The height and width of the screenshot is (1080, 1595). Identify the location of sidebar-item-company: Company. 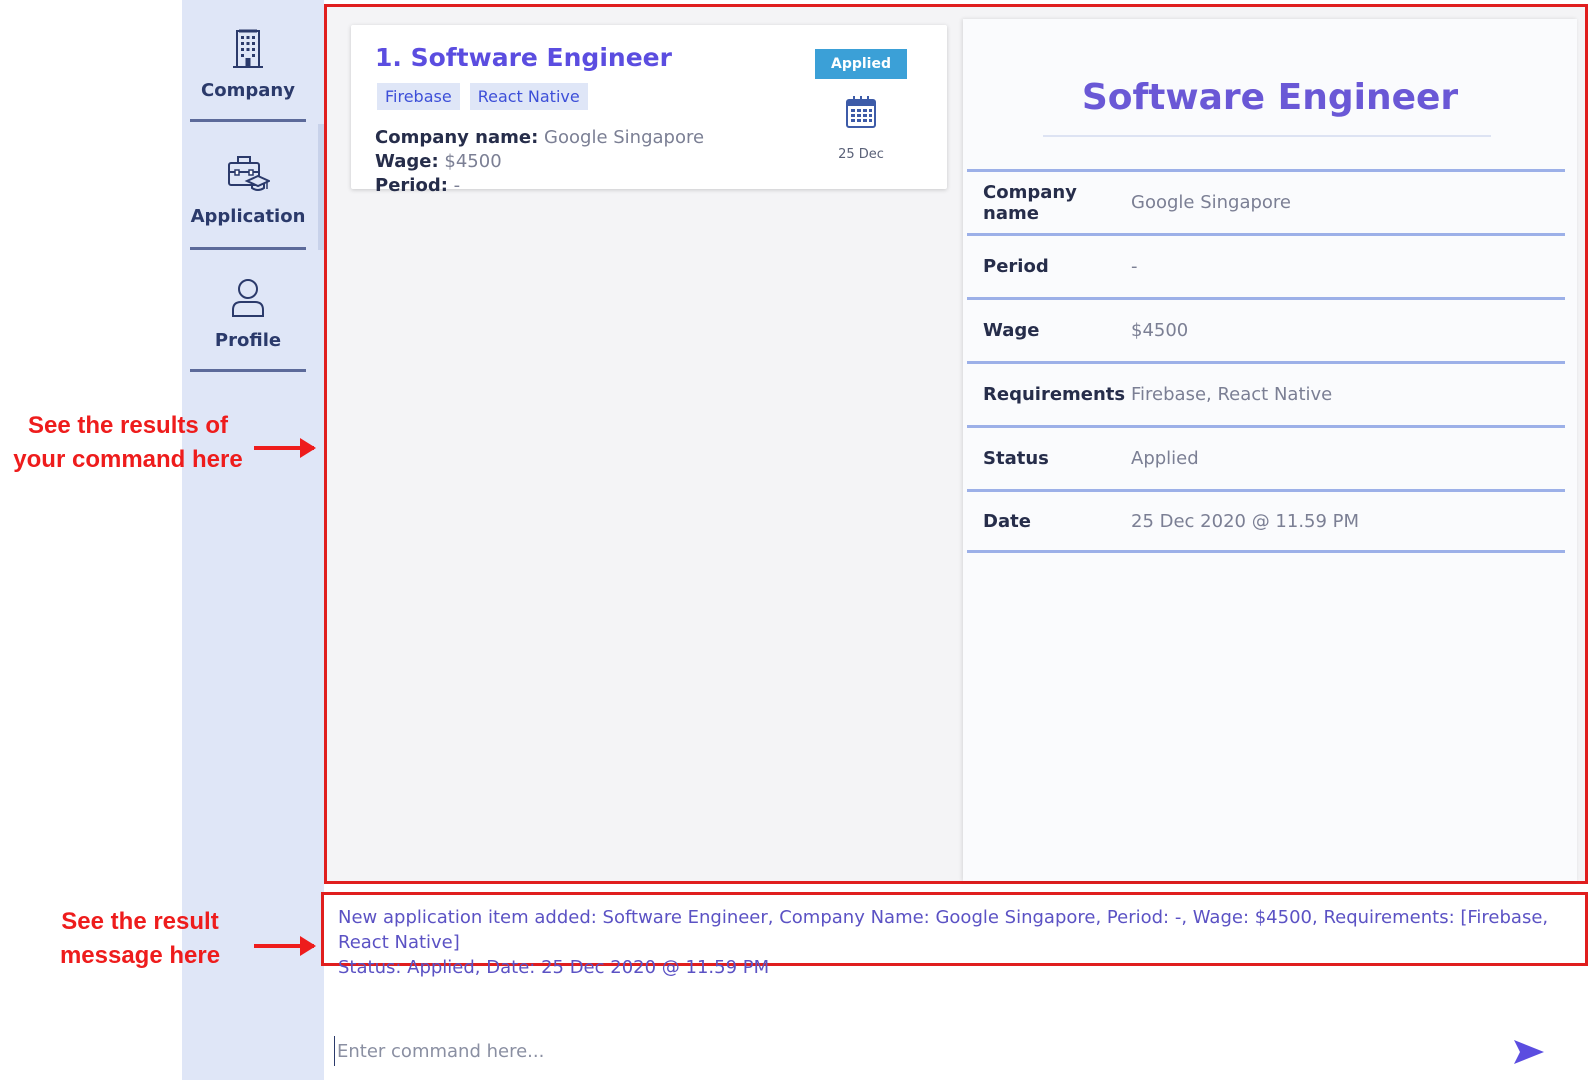
(248, 63).